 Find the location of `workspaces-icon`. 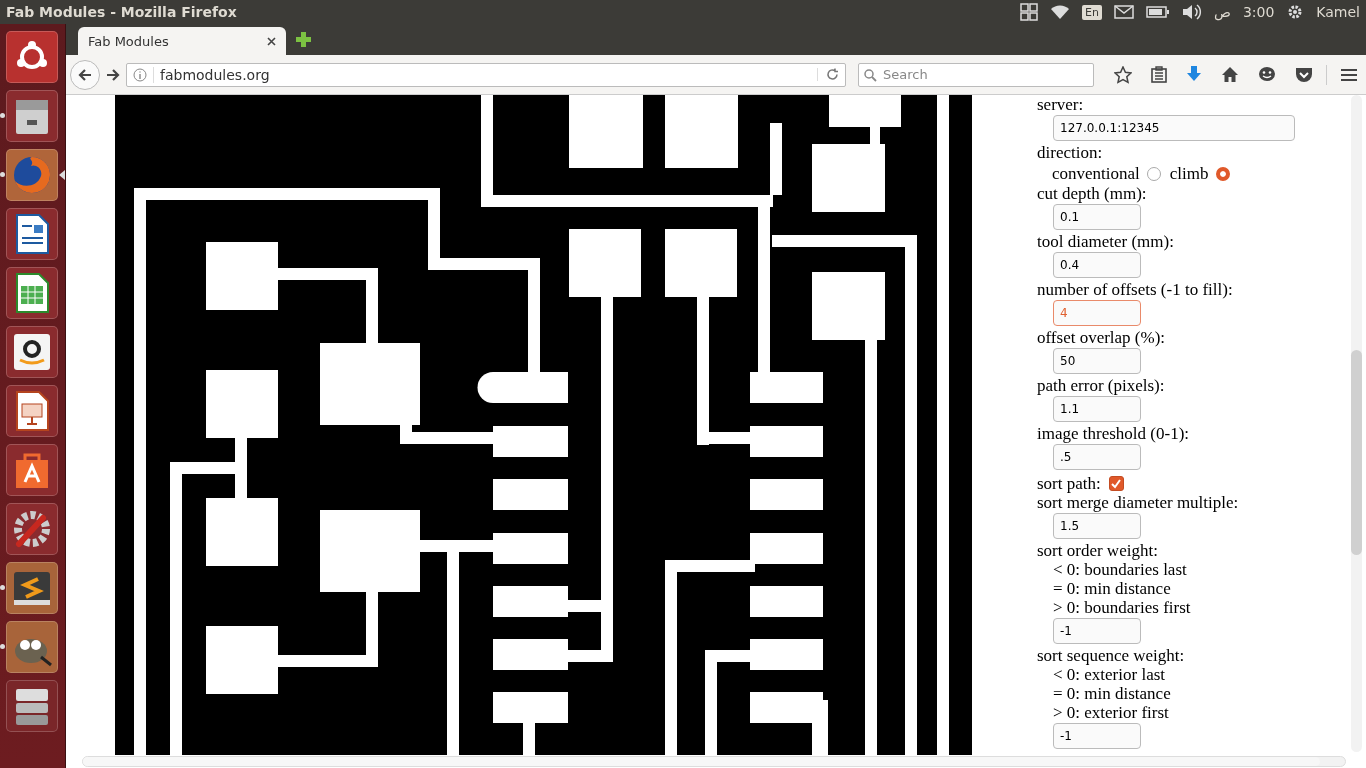

workspaces-icon is located at coordinates (1029, 12).